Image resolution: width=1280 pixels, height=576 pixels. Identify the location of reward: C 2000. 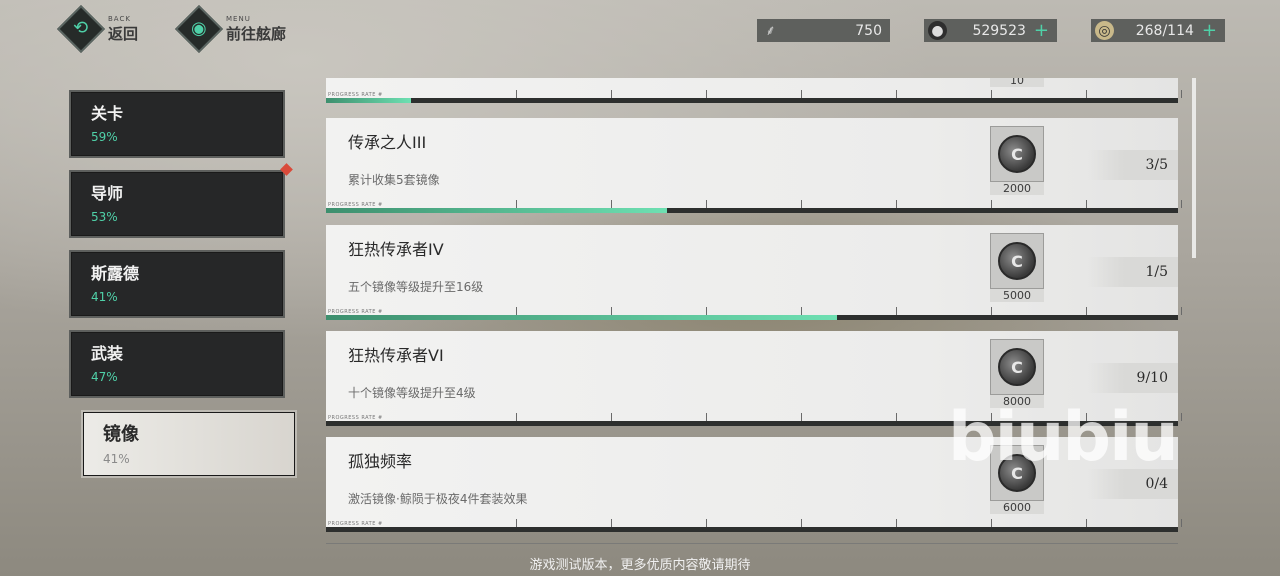
(1017, 161).